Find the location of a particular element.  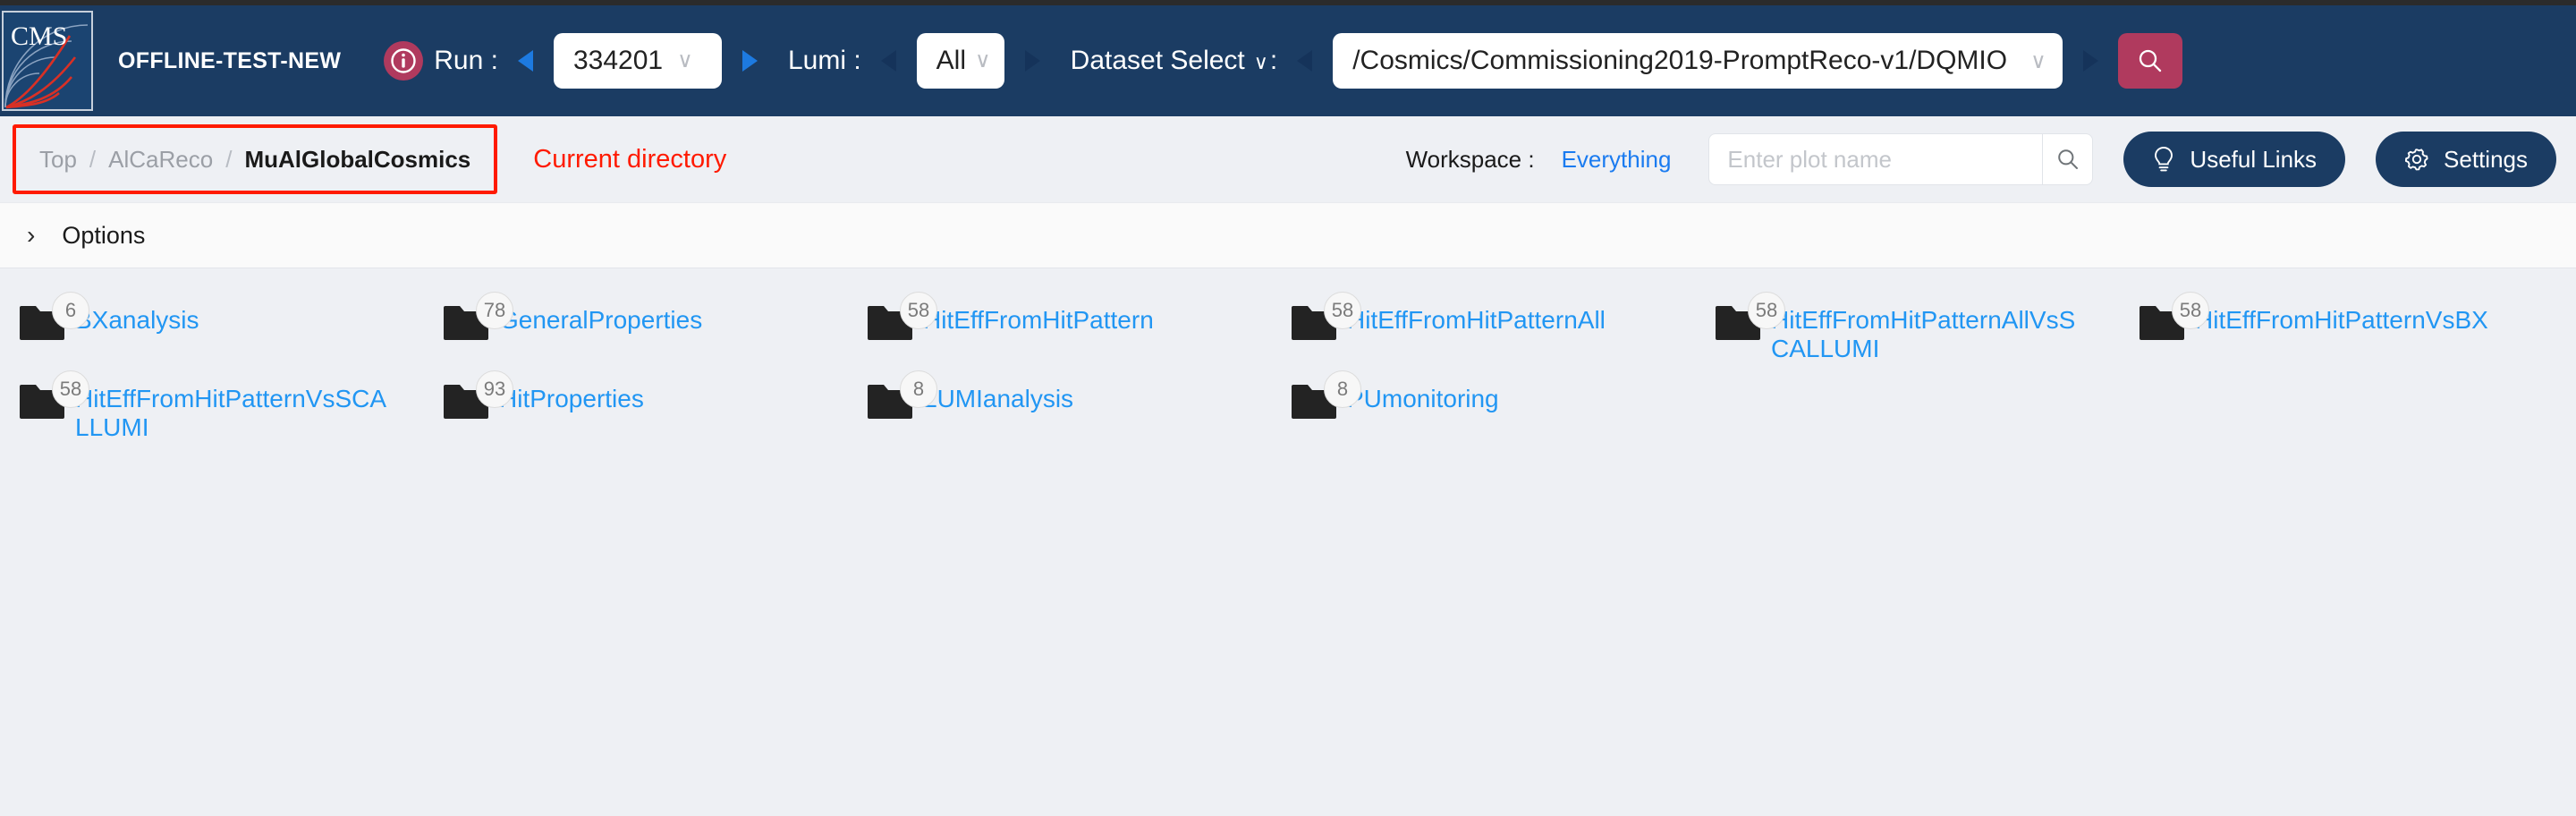

folder-item-hitefffromhitpatternall: 58 HitEffFromHitPatternAll is located at coordinates (1502, 325).